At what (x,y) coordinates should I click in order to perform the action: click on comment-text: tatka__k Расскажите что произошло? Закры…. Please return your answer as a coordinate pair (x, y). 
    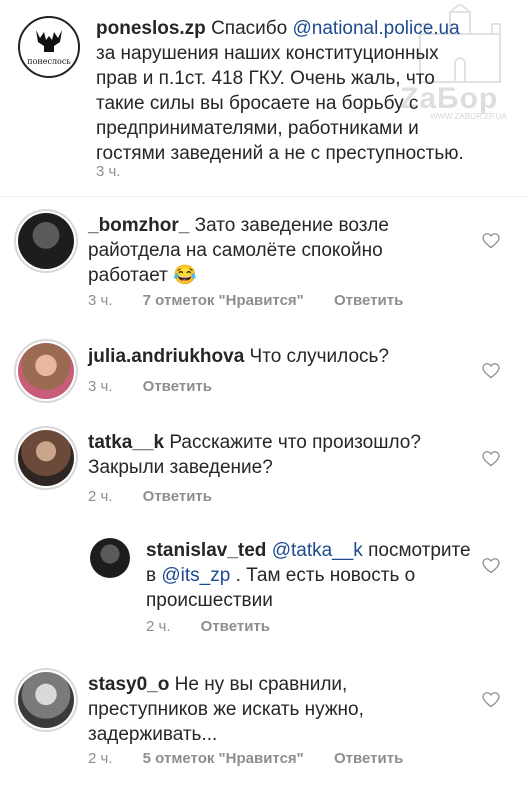
    Looking at the image, I should click on (254, 455).